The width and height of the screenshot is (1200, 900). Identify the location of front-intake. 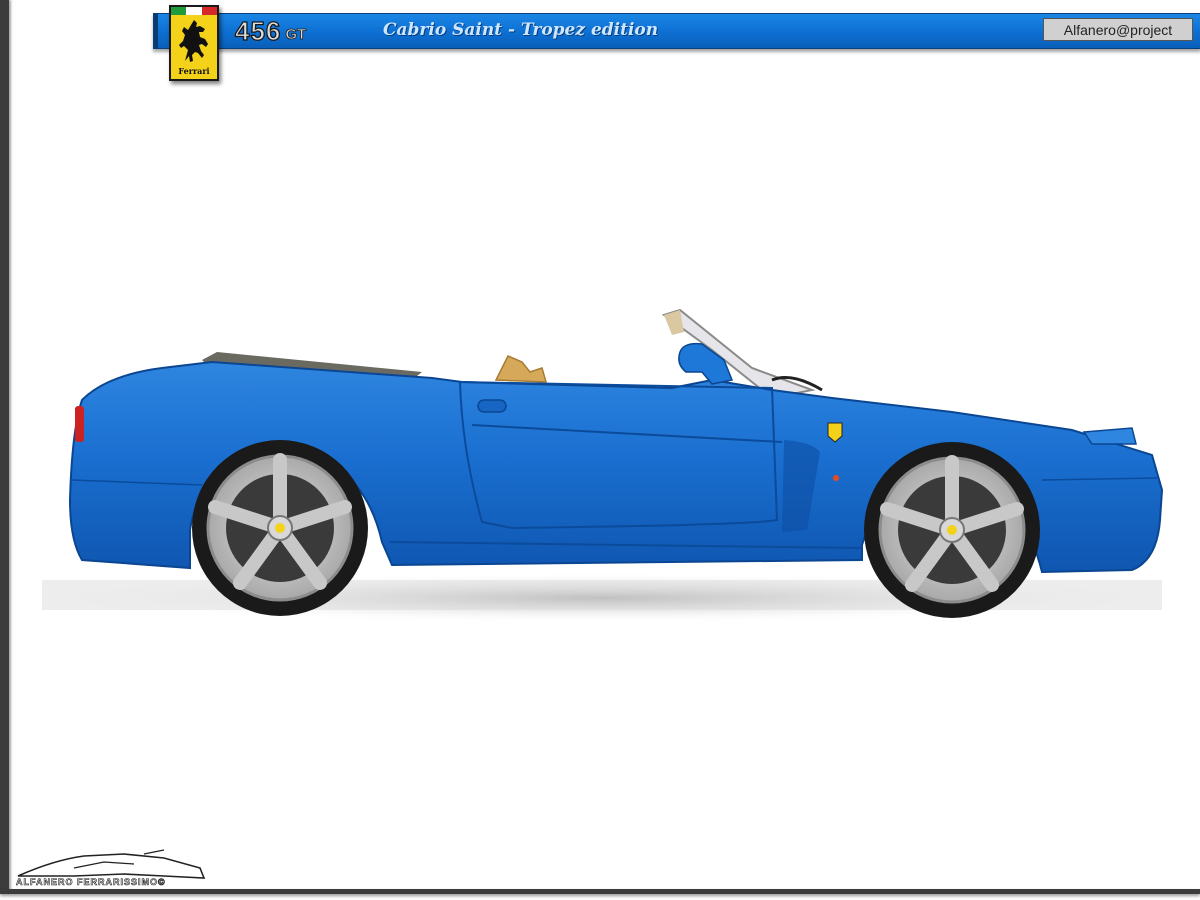
(1109, 436).